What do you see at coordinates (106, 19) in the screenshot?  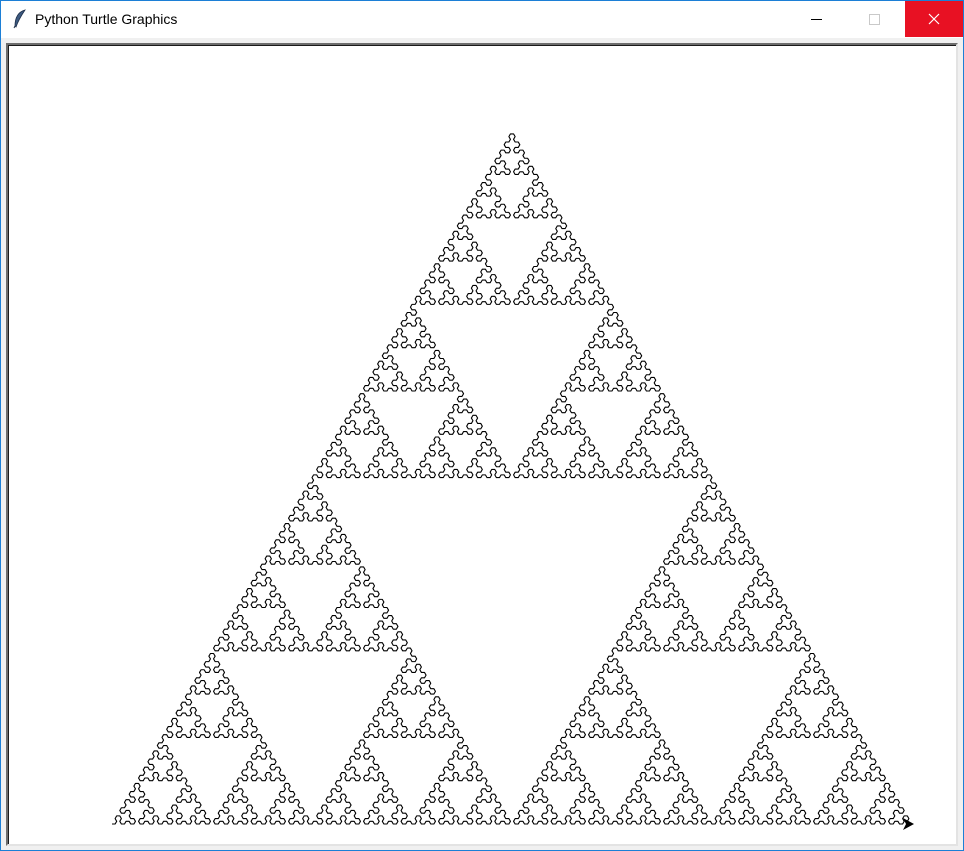 I see `window-title: Python Turtle Graphics` at bounding box center [106, 19].